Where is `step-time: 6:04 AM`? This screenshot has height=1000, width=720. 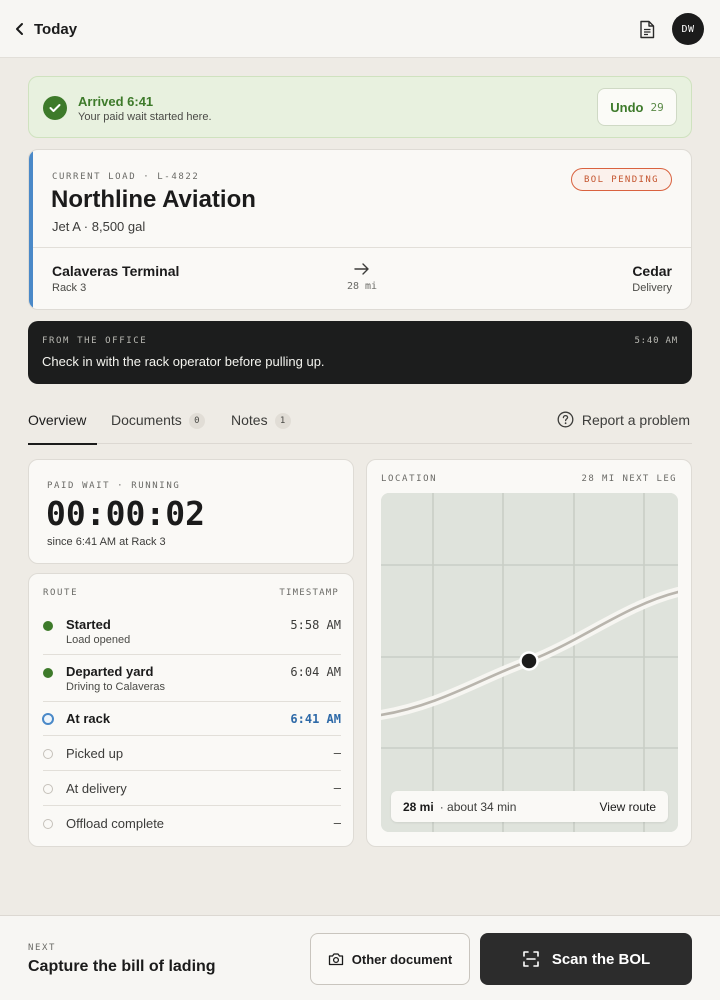
step-time: 6:04 AM is located at coordinates (315, 672).